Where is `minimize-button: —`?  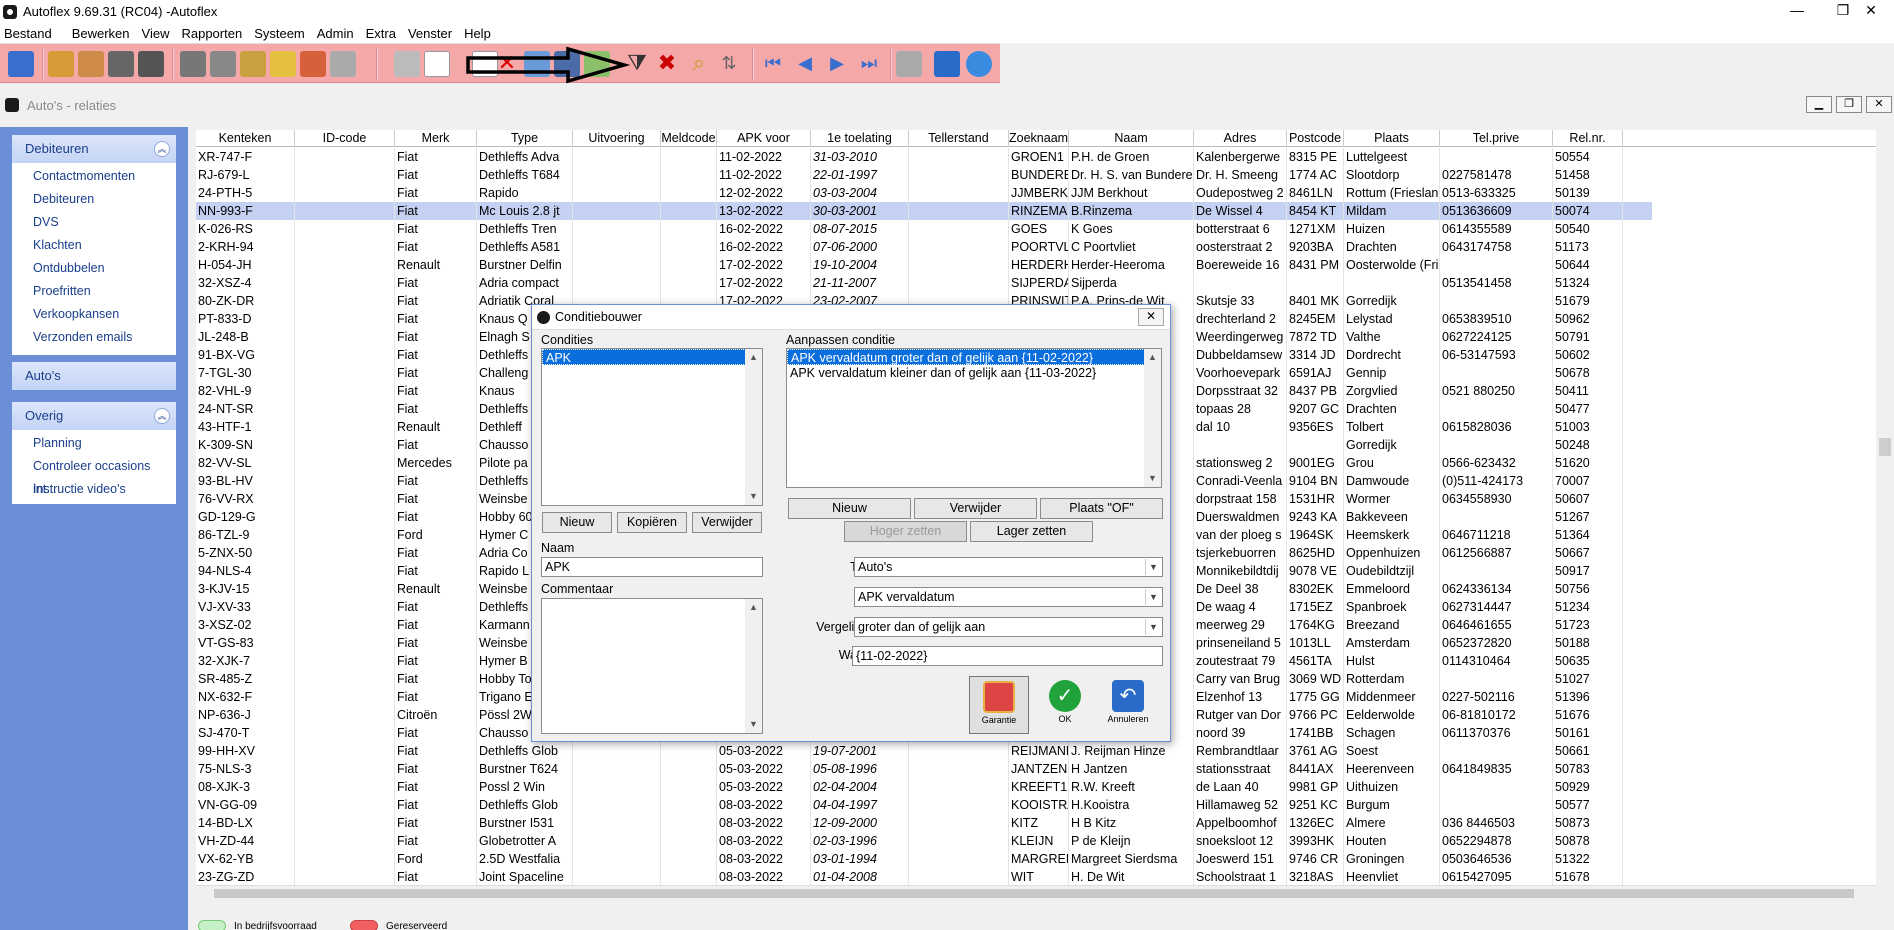 minimize-button: — is located at coordinates (1797, 11).